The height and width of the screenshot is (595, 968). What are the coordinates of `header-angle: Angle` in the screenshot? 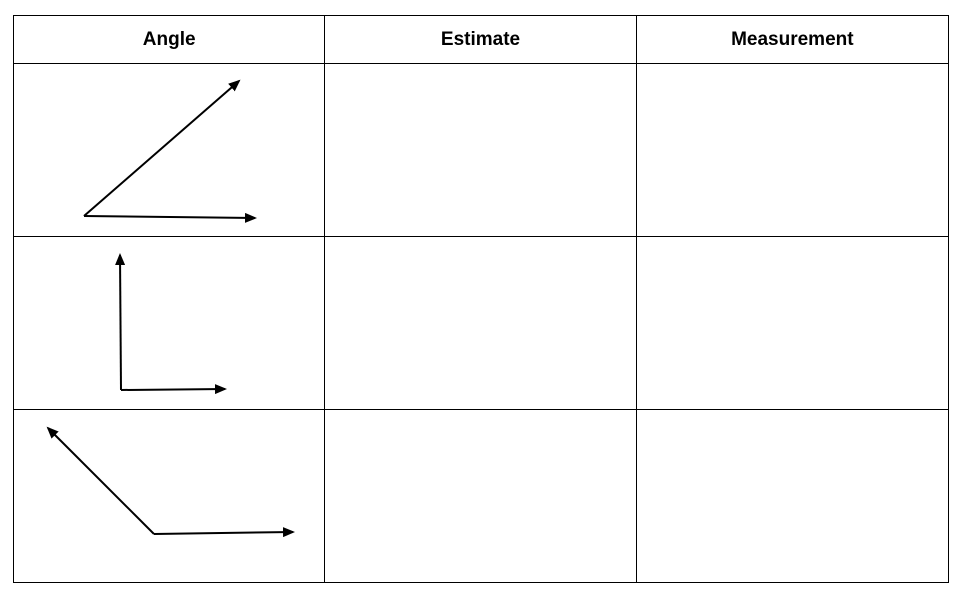 It's located at (169, 39).